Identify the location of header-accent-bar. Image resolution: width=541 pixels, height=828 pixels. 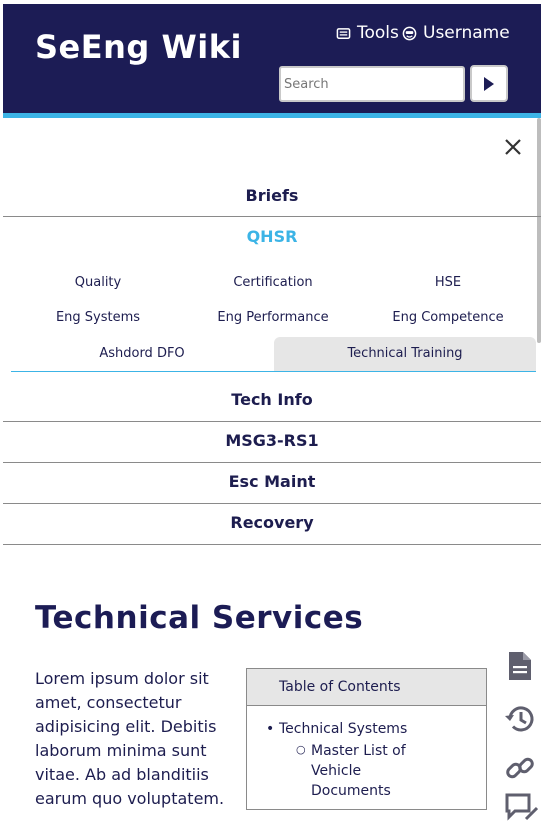
(272, 115).